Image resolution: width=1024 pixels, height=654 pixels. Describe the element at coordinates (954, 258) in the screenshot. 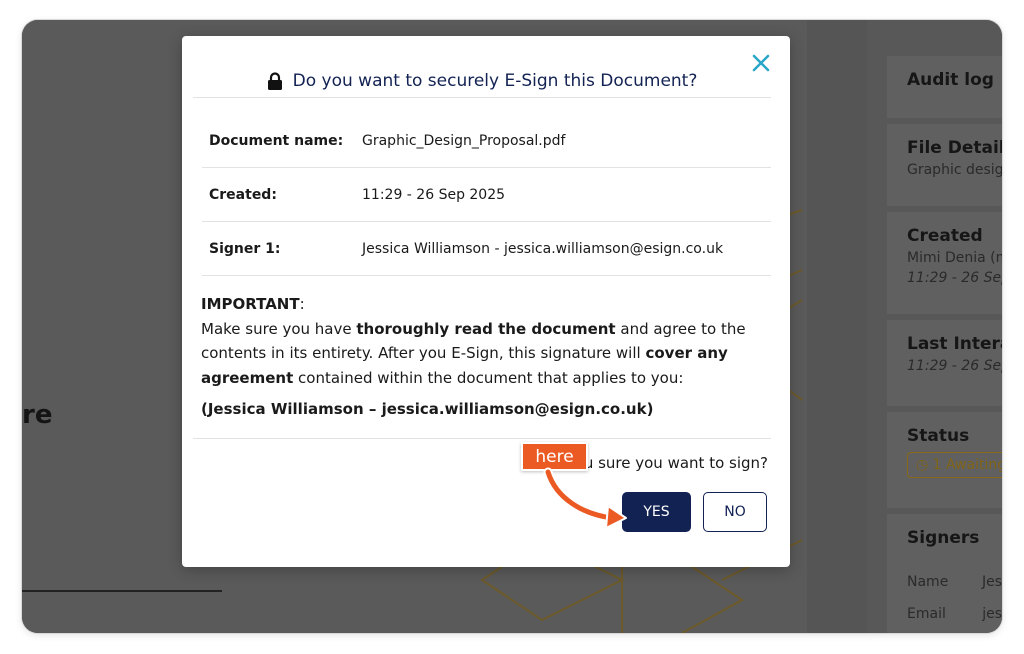

I see `created-by: Mimi Denia (mi` at that location.